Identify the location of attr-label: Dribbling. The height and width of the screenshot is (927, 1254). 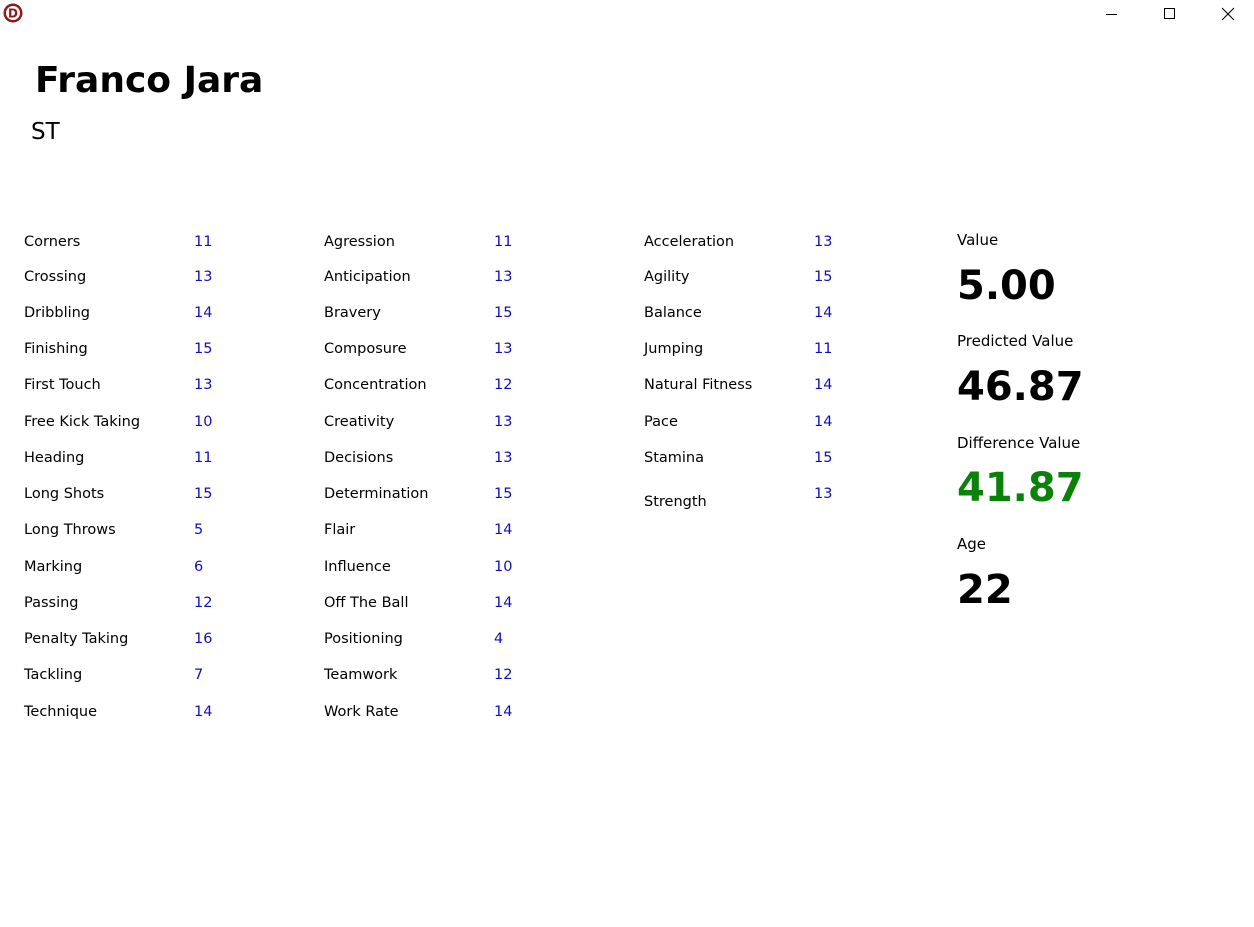
(57, 313).